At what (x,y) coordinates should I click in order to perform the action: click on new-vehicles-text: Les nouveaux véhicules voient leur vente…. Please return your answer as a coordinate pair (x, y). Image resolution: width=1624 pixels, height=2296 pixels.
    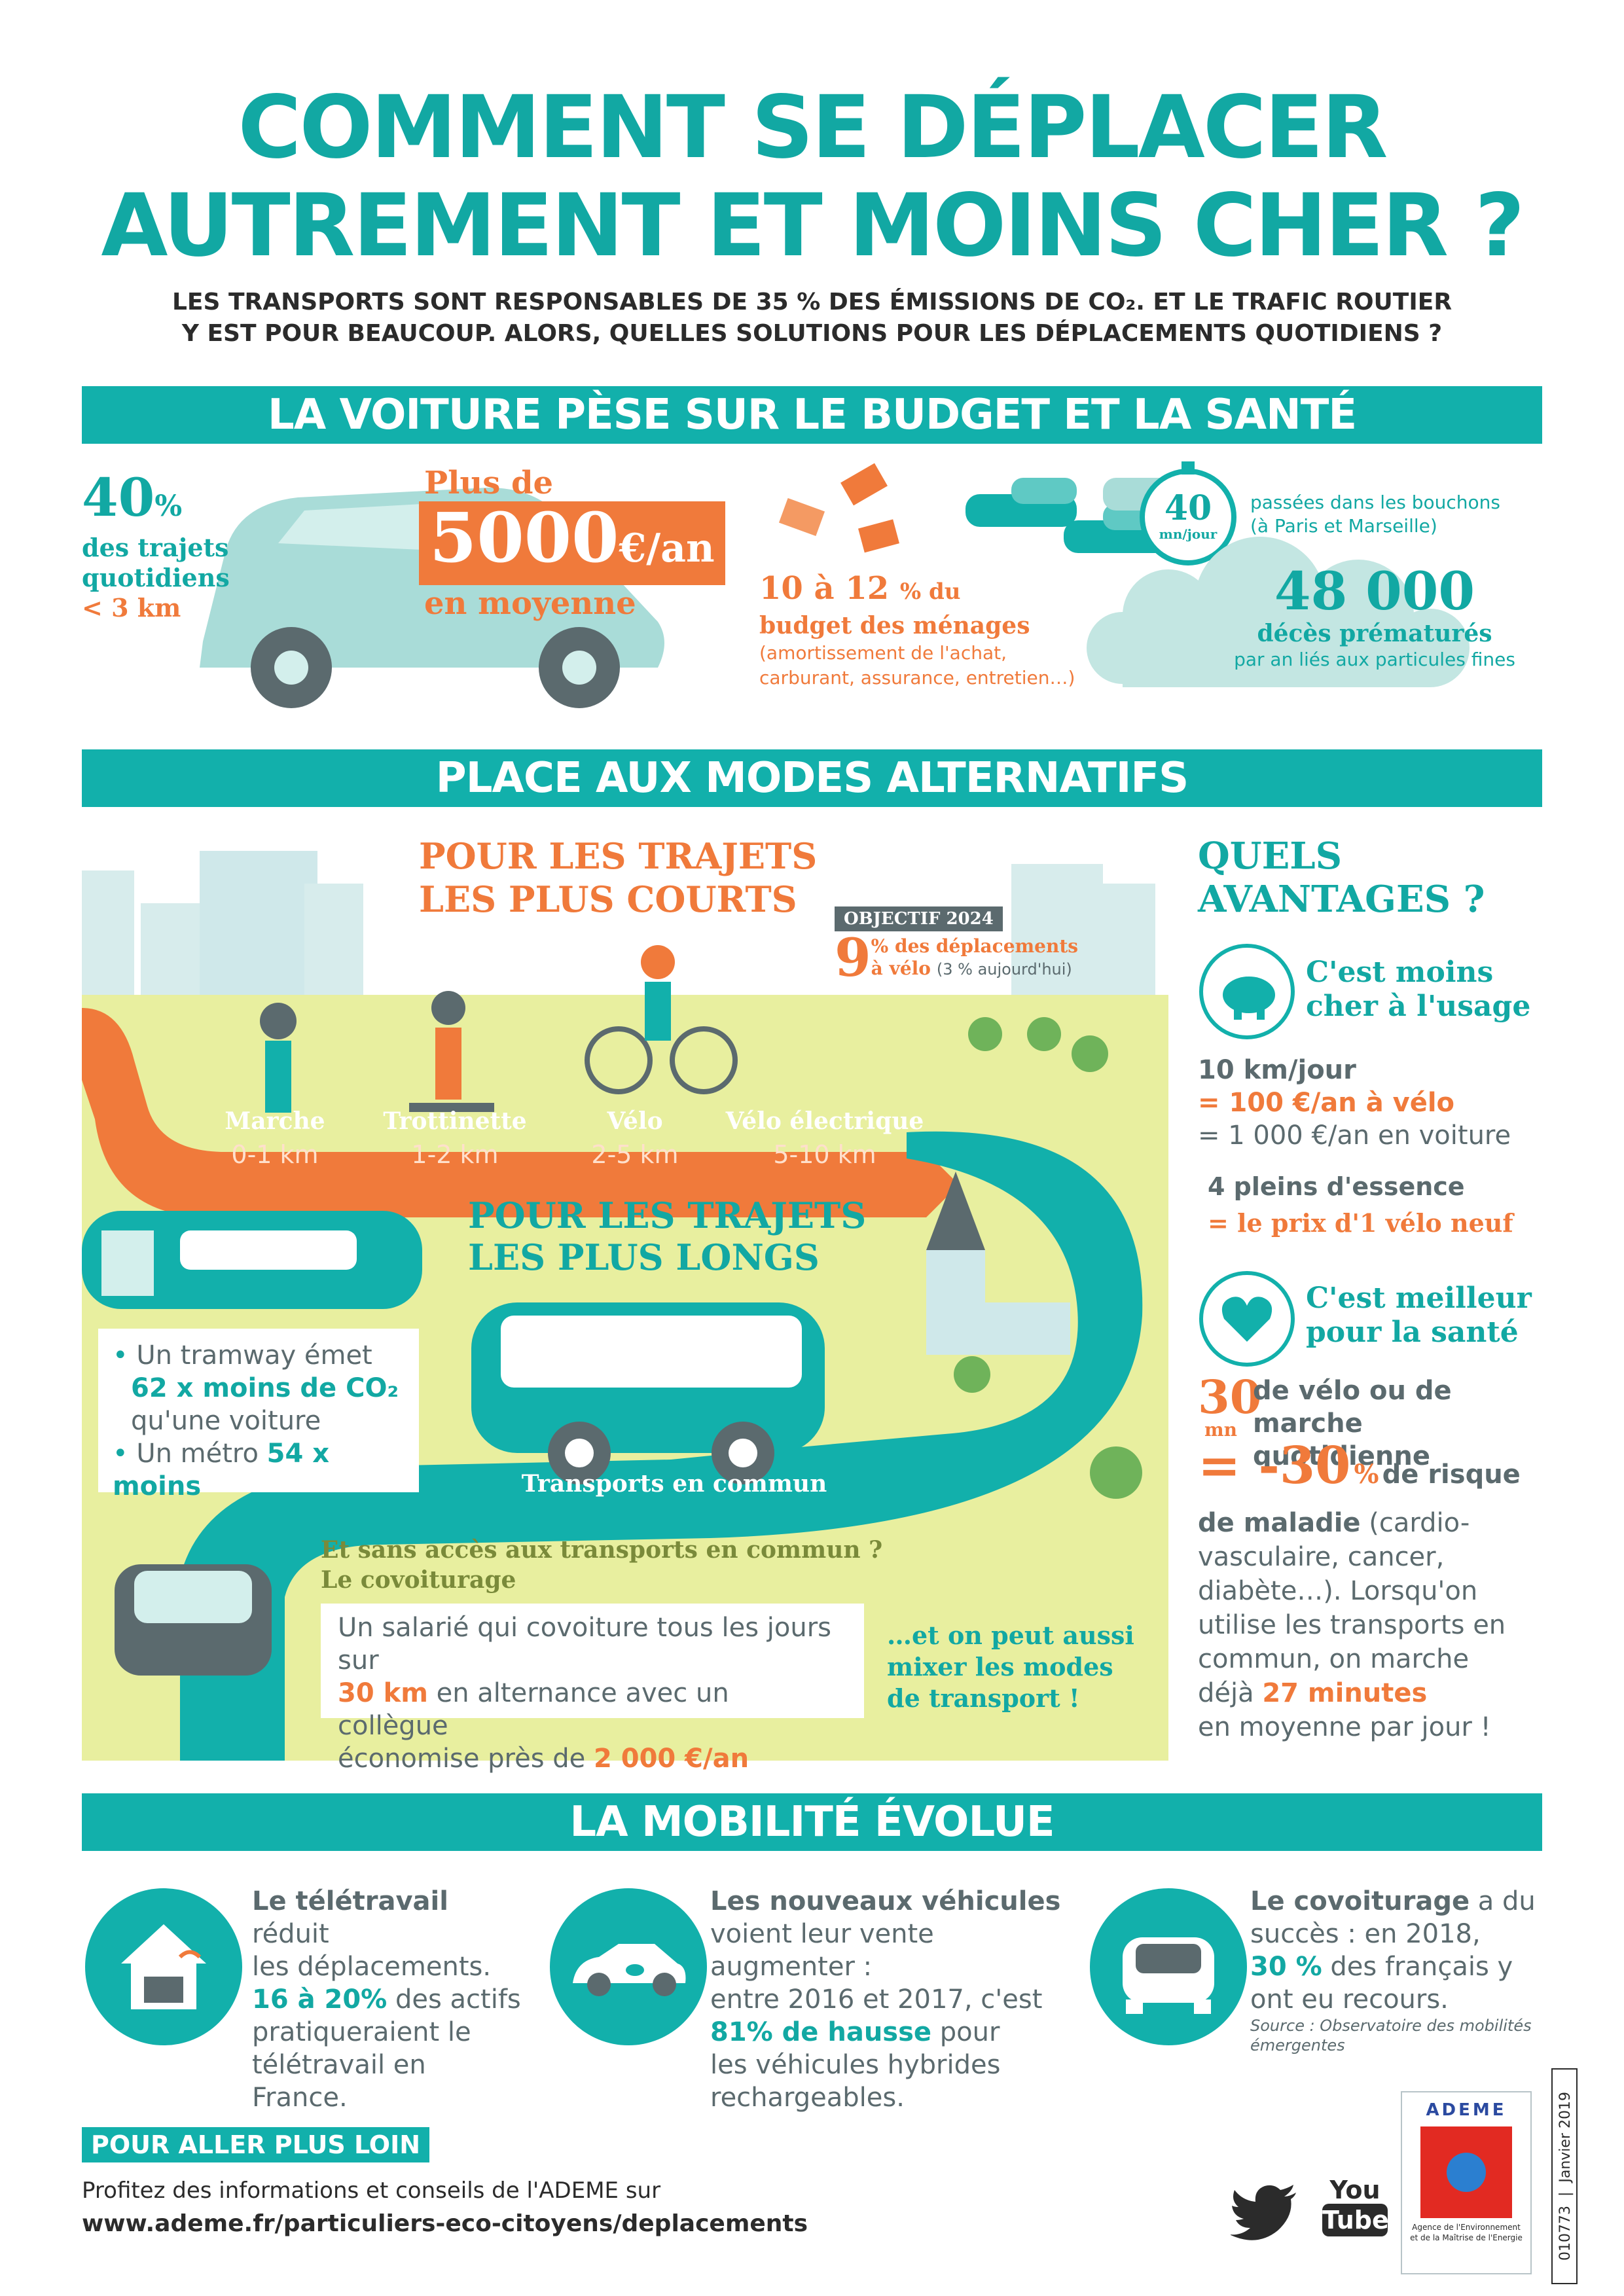
    Looking at the image, I should click on (893, 1999).